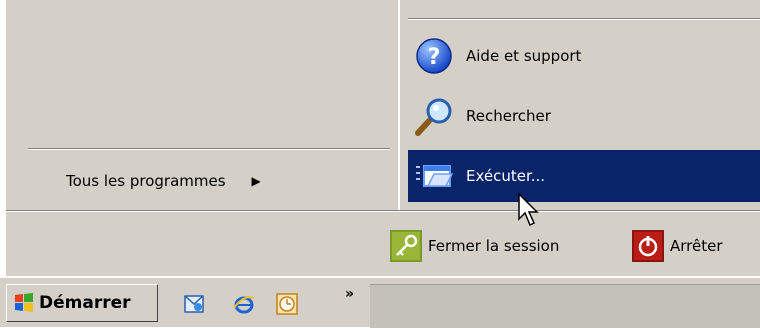 This screenshot has width=760, height=328. Describe the element at coordinates (24, 302) in the screenshot. I see `windows-logo-icon` at that location.